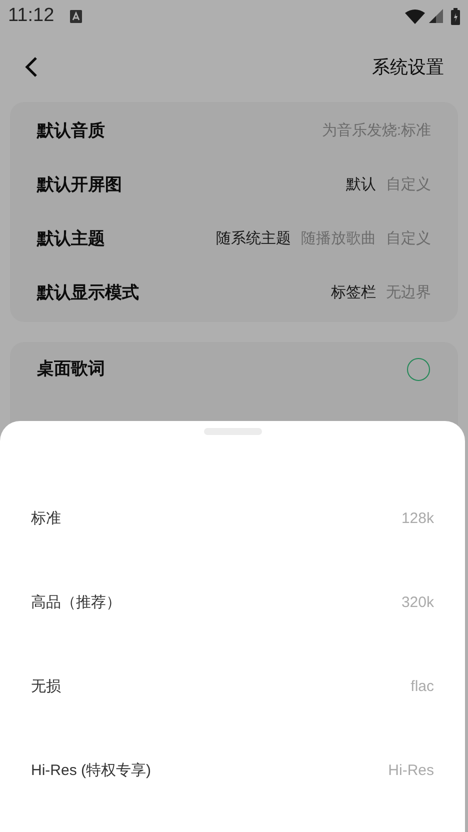 The width and height of the screenshot is (468, 832). Describe the element at coordinates (232, 771) in the screenshot. I see `quality-option: Hi-Res (特权专享) Hi-Res` at that location.